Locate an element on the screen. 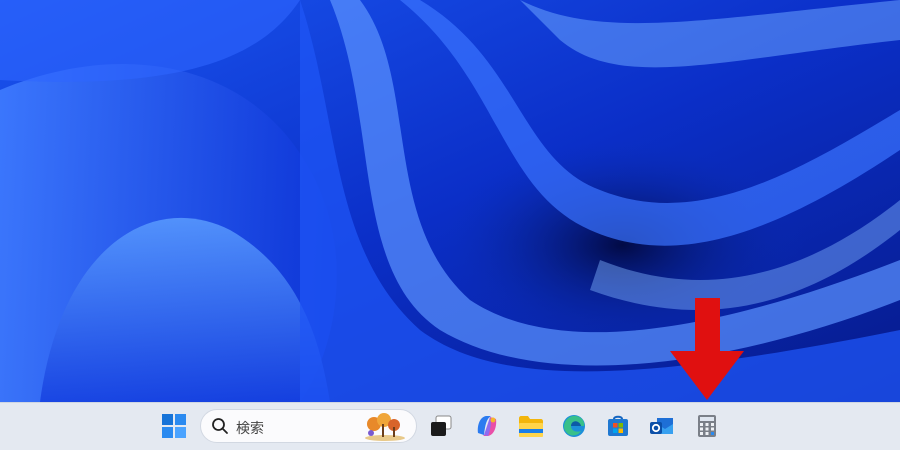 The image size is (900, 450). microsoft-store-button is located at coordinates (618, 426).